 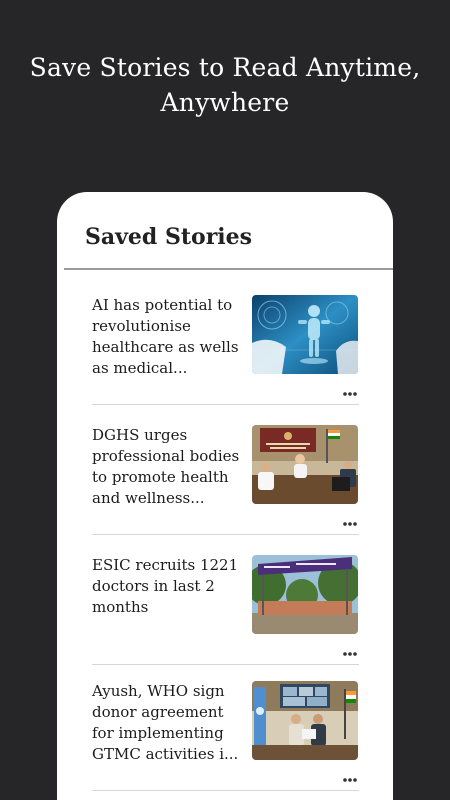 I want to click on promo-title-line-2: Anywhere, so click(x=225, y=102).